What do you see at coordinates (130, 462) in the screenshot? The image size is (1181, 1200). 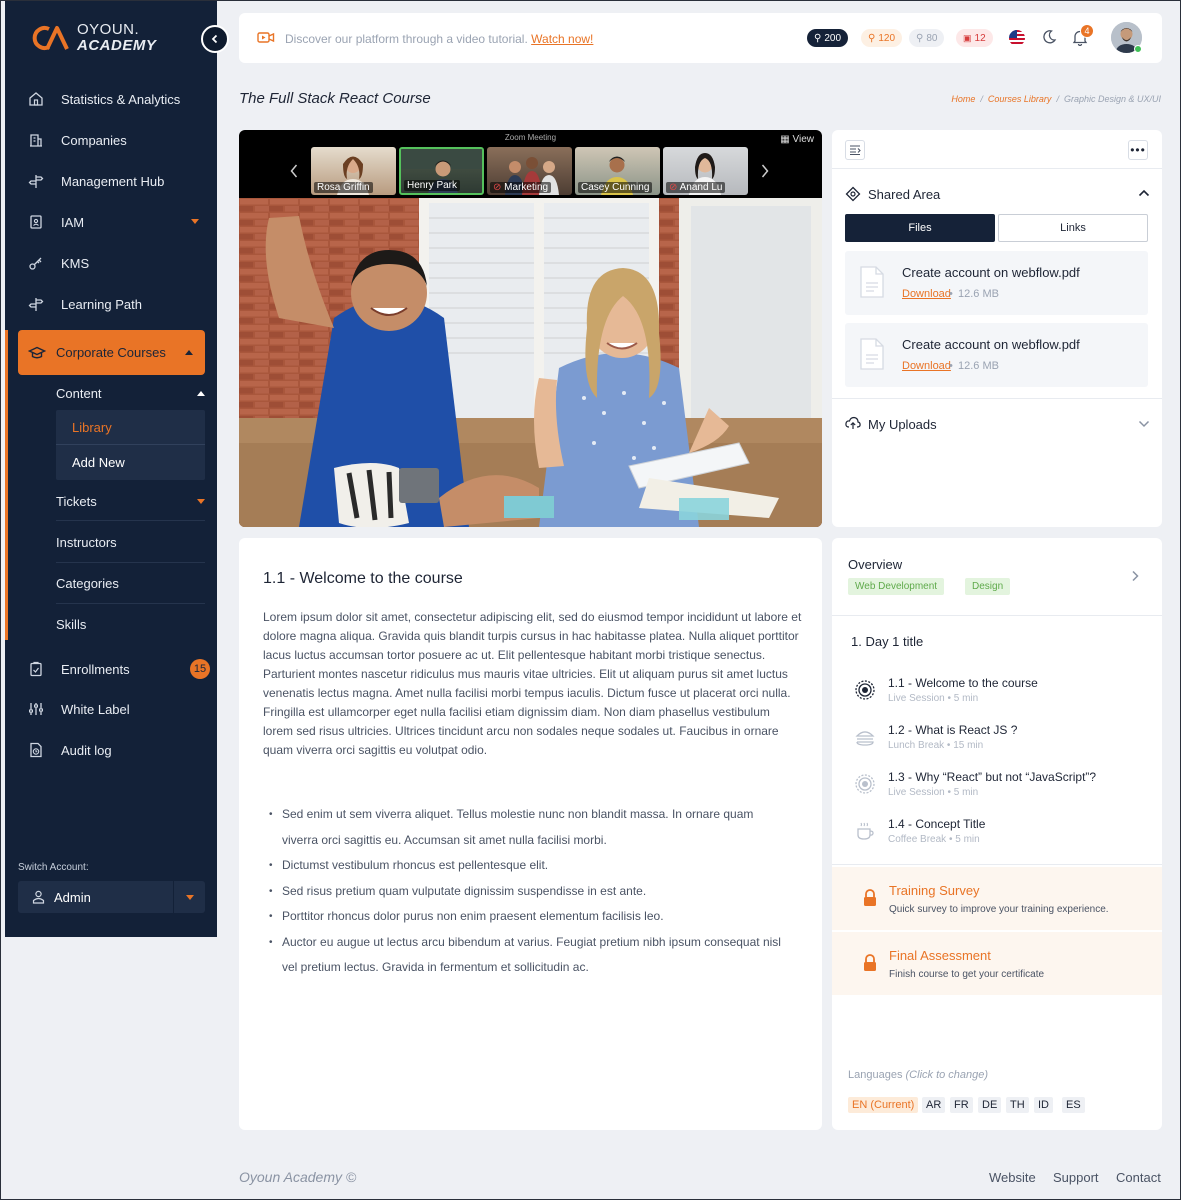 I see `sidebar-sub-add-new: Add New` at bounding box center [130, 462].